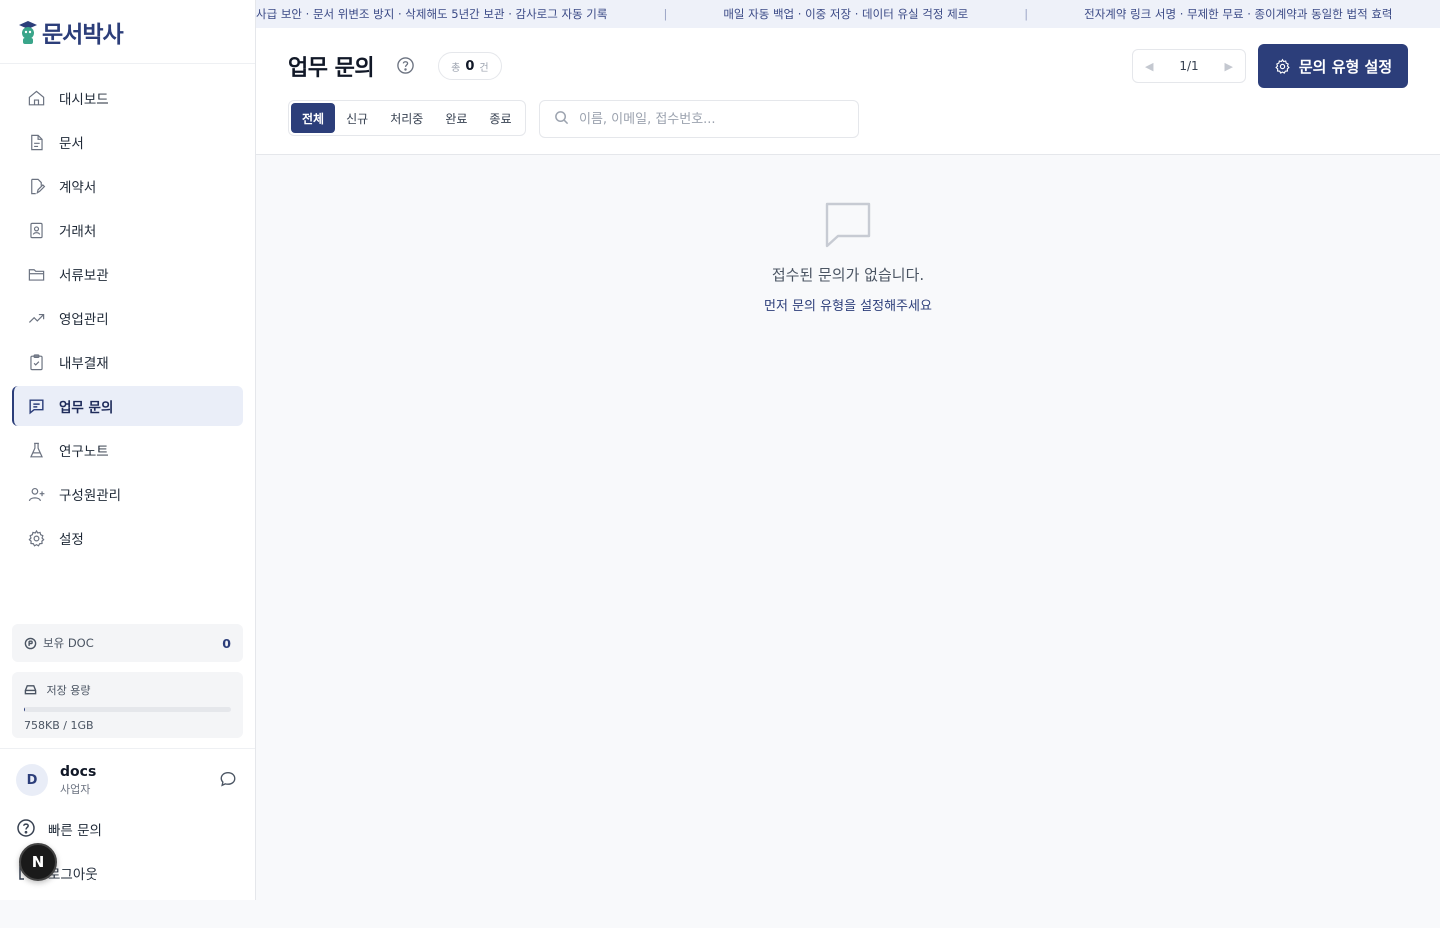 This screenshot has width=1440, height=928. I want to click on sidebar-item-approval: 내부결재, so click(127, 362).